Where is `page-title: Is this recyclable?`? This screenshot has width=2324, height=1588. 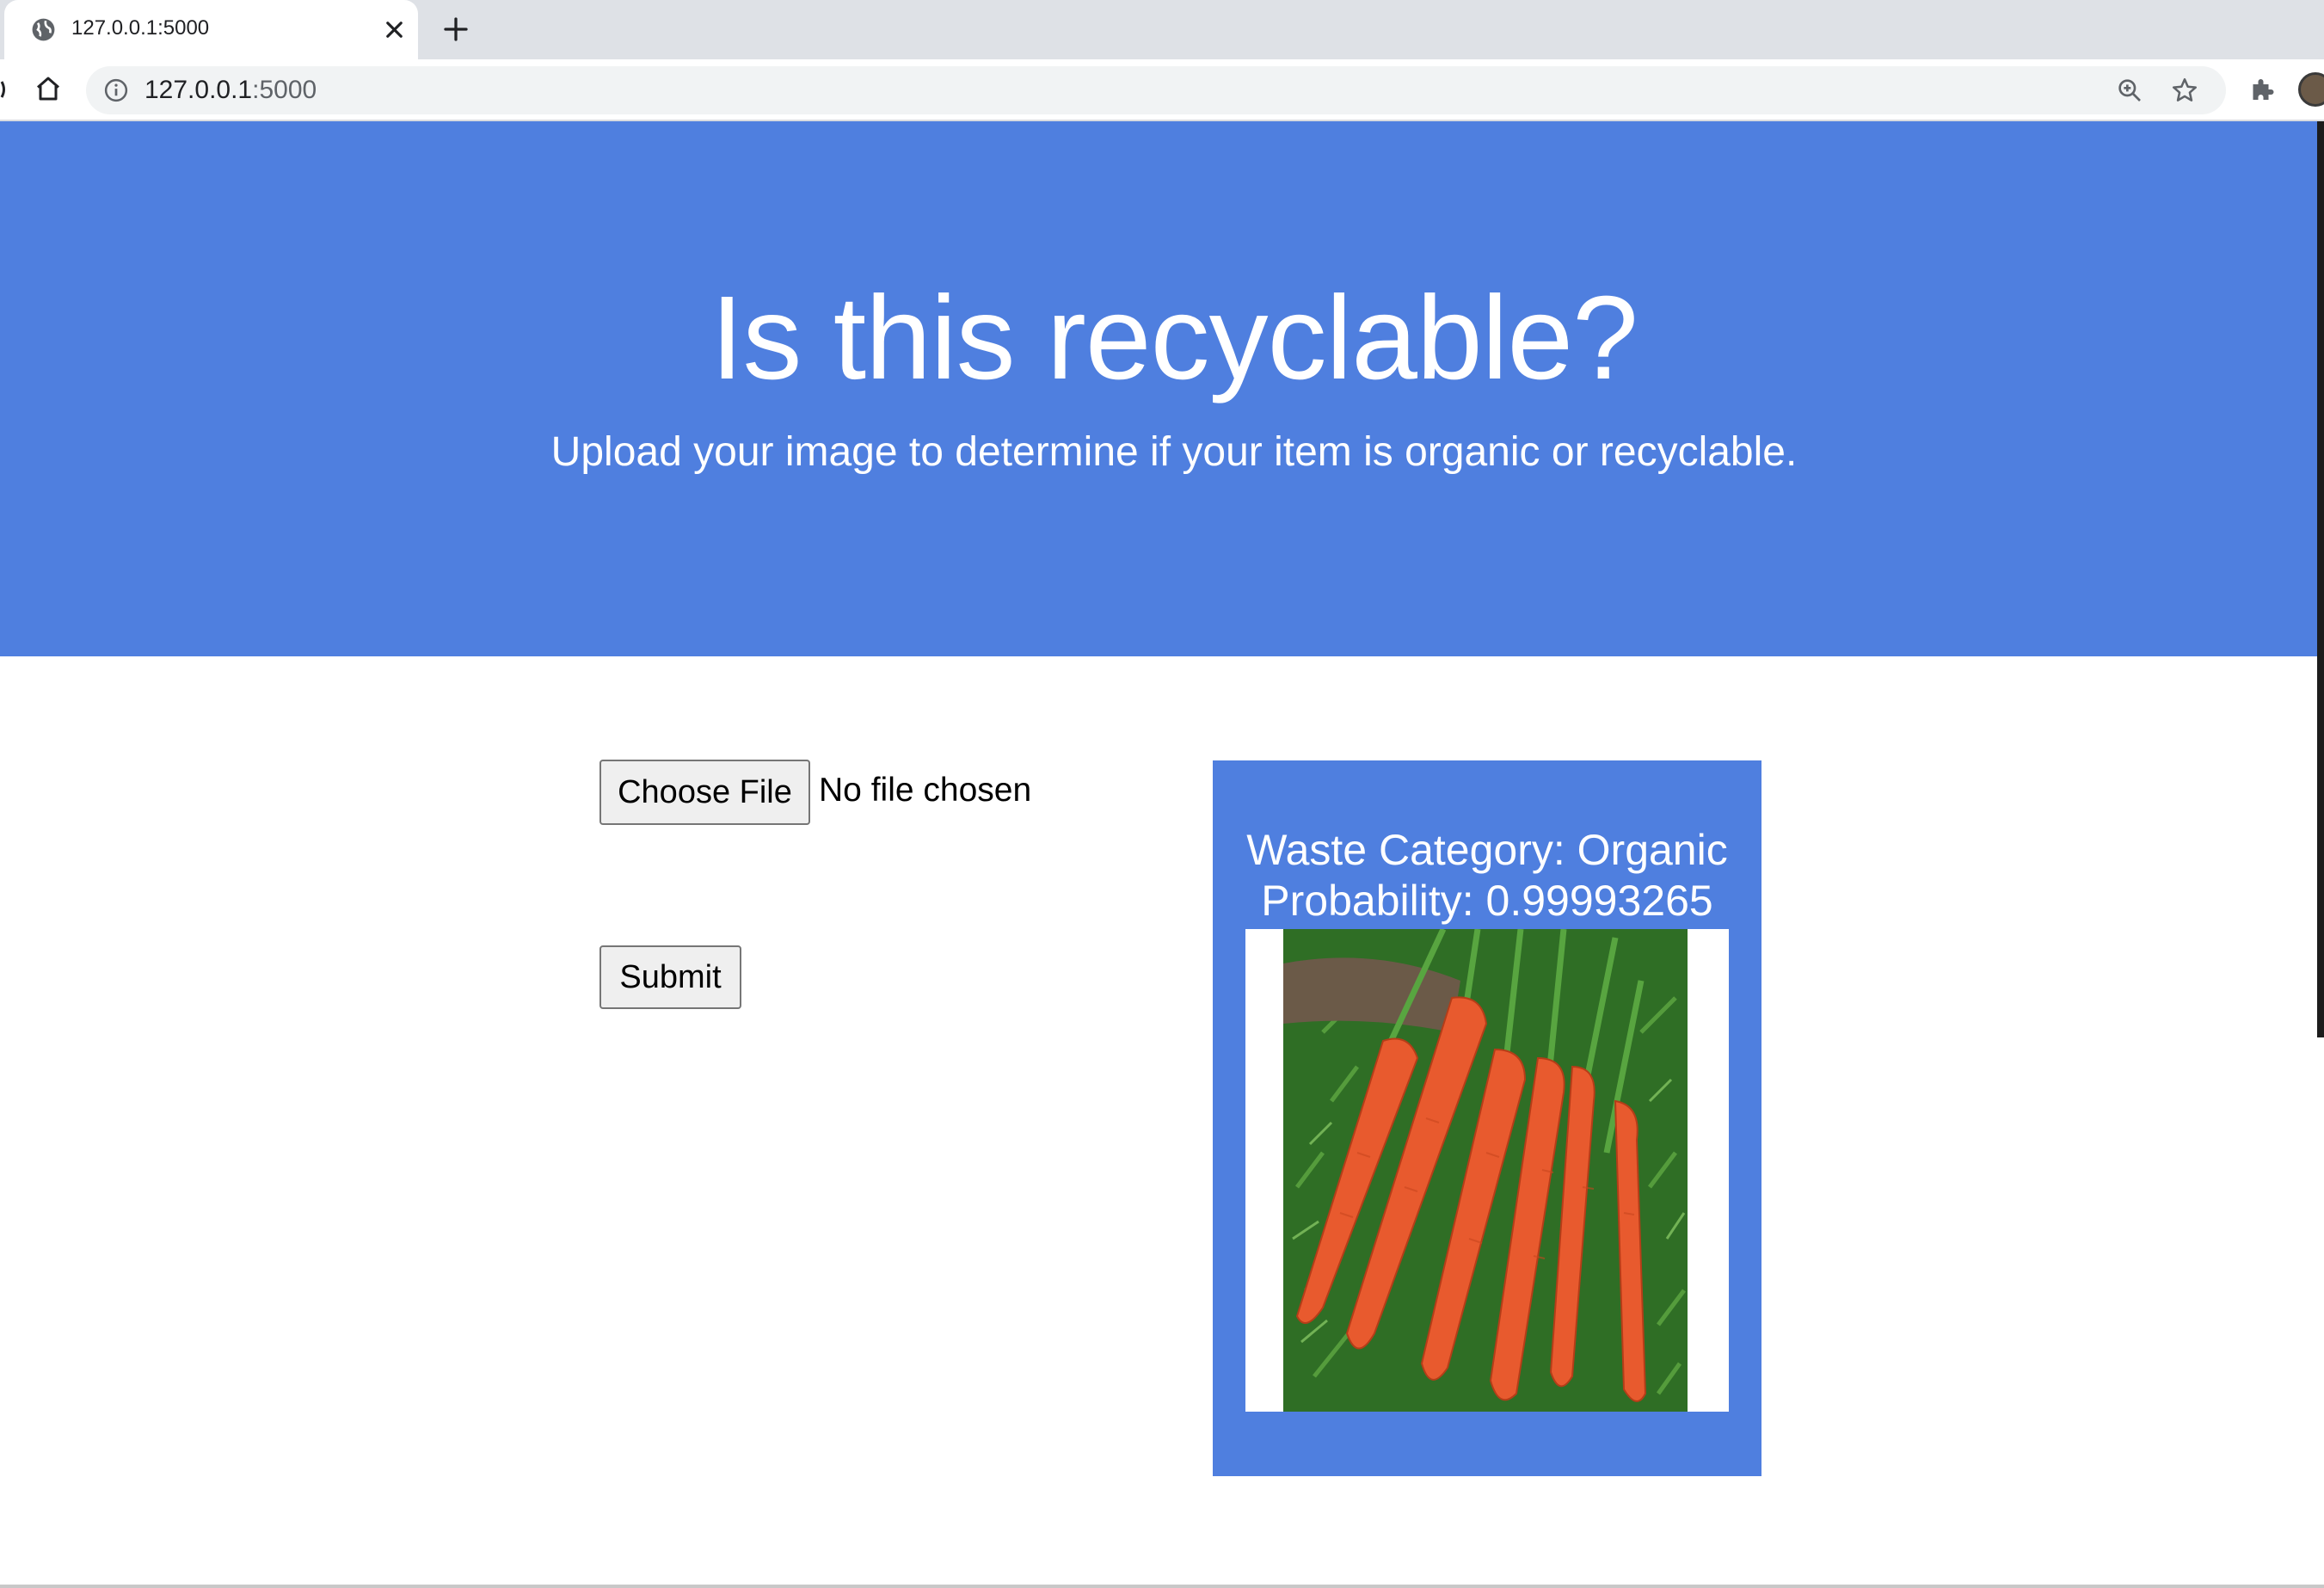 page-title: Is this recyclable? is located at coordinates (1174, 338).